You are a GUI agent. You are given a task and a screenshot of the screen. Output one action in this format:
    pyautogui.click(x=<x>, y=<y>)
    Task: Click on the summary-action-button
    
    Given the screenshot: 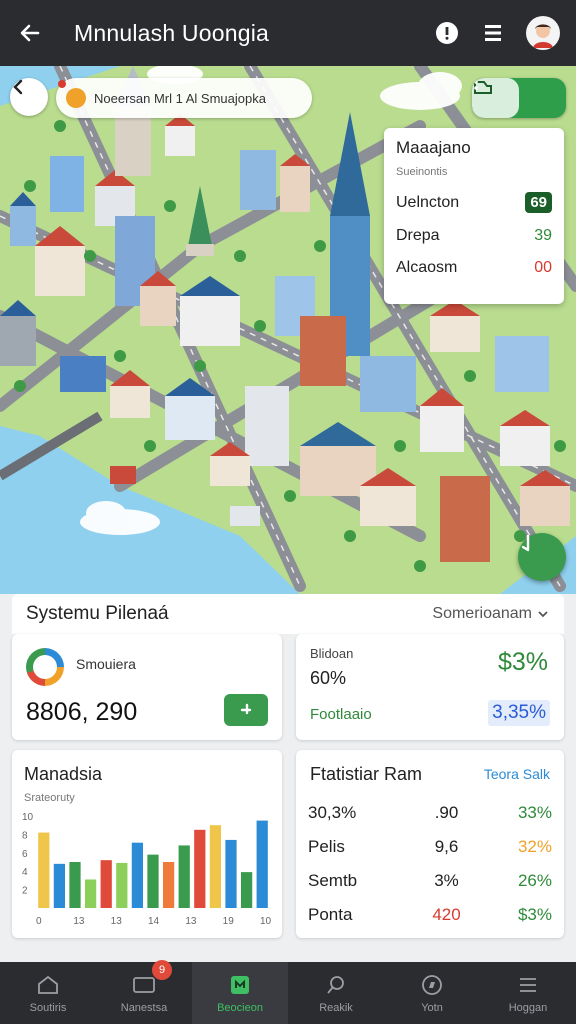 What is the action you would take?
    pyautogui.click(x=246, y=710)
    